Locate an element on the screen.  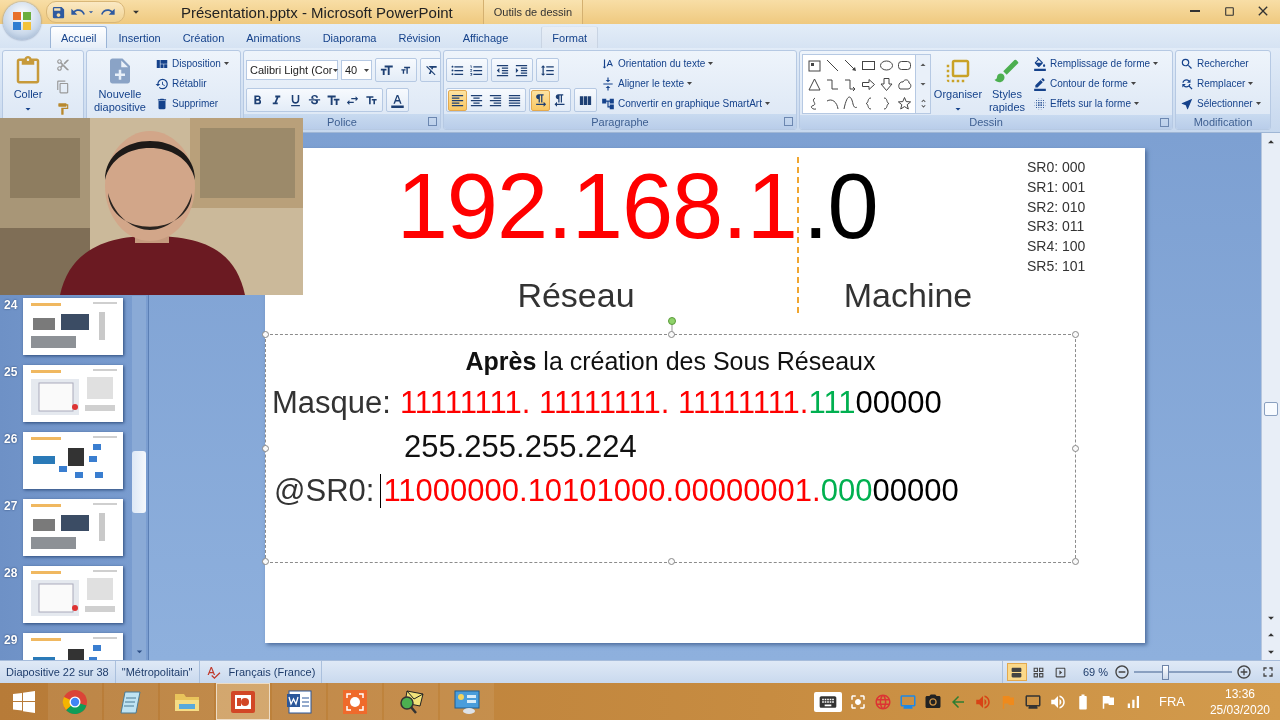
ribbon-command: Rechercher is located at coordinates (1220, 63).